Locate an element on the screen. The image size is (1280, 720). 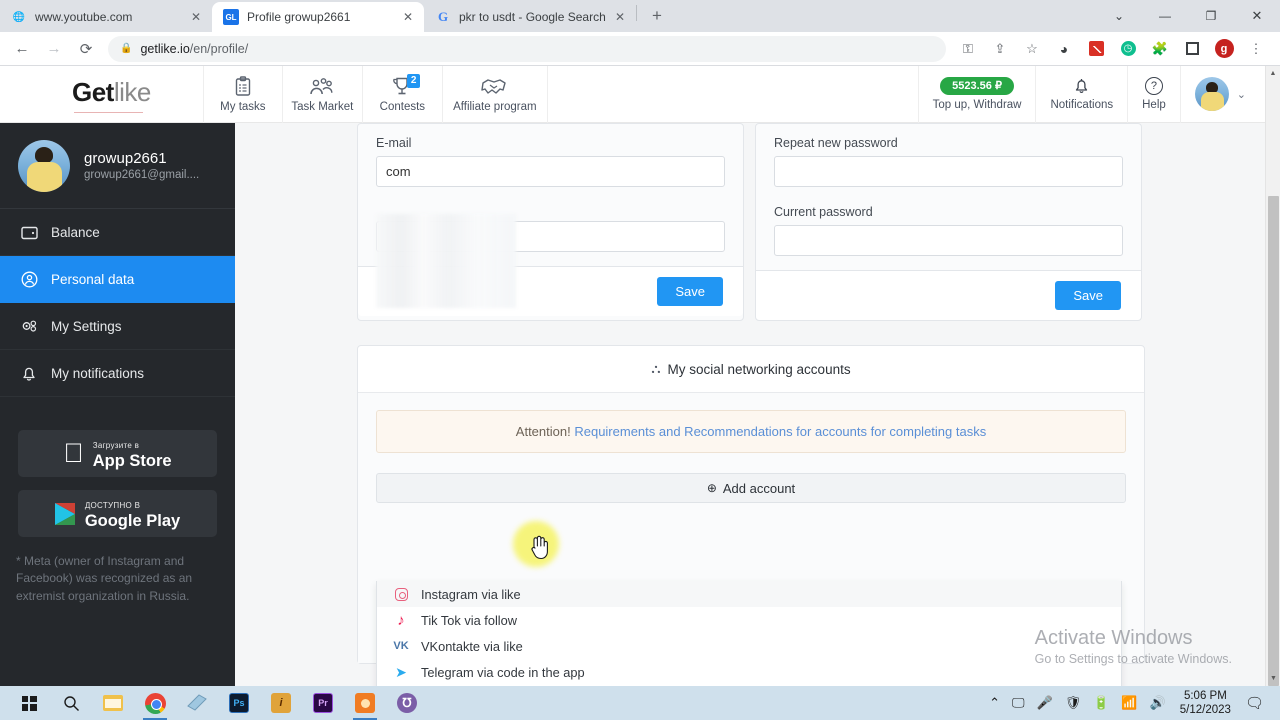
tab-search-icon: ⌄ is located at coordinates (1119, 16).